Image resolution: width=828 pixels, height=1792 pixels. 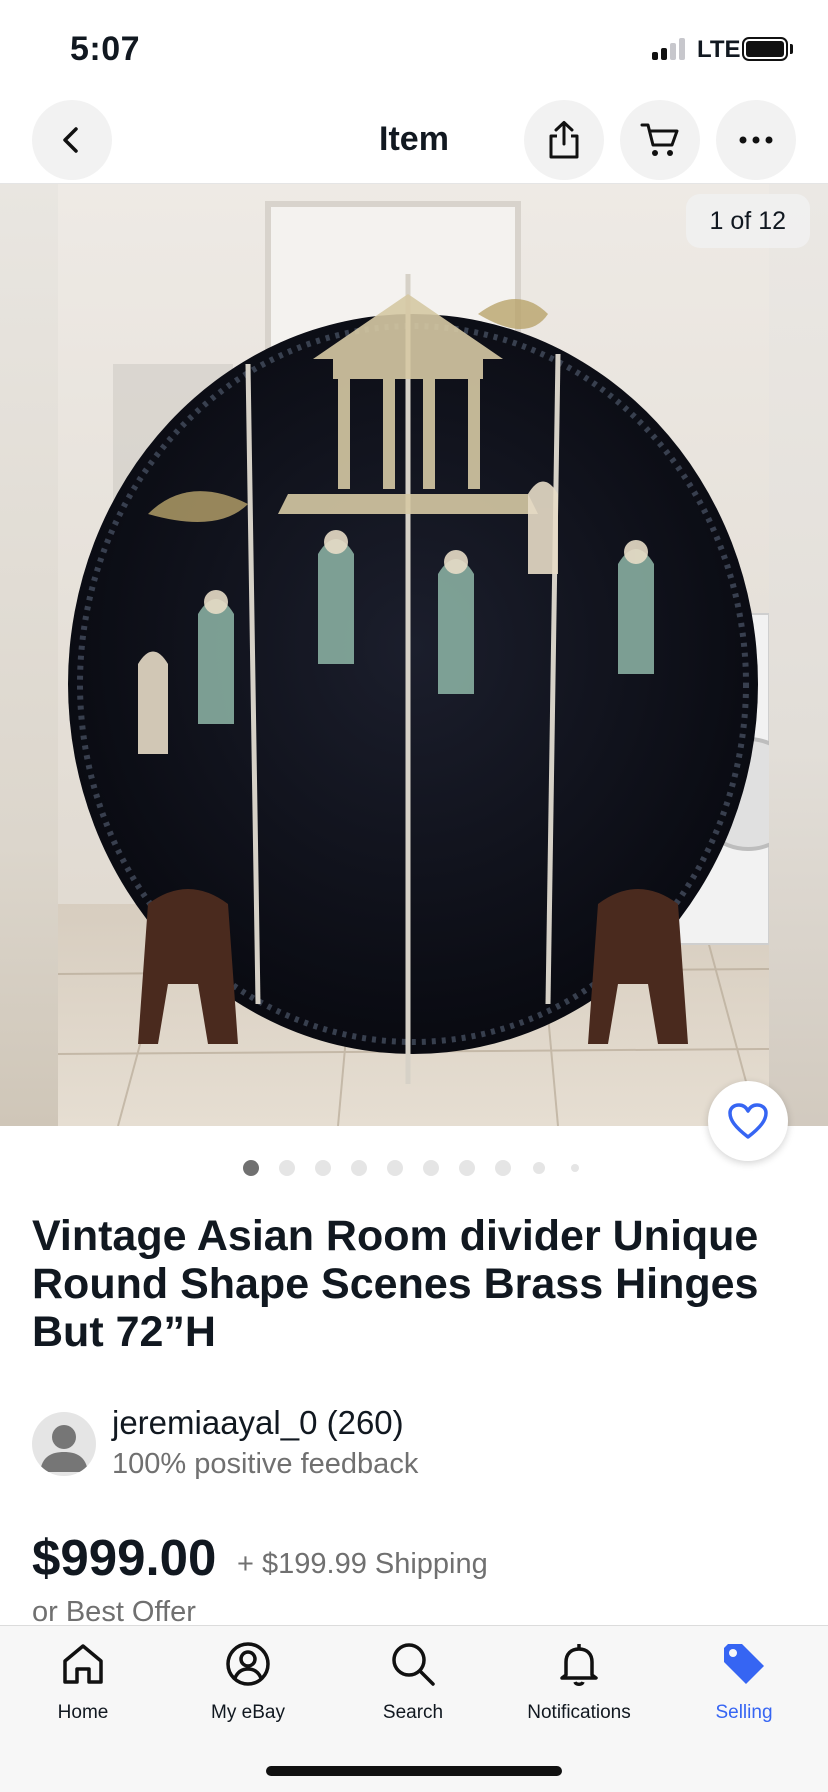 I want to click on share-button, so click(x=564, y=140).